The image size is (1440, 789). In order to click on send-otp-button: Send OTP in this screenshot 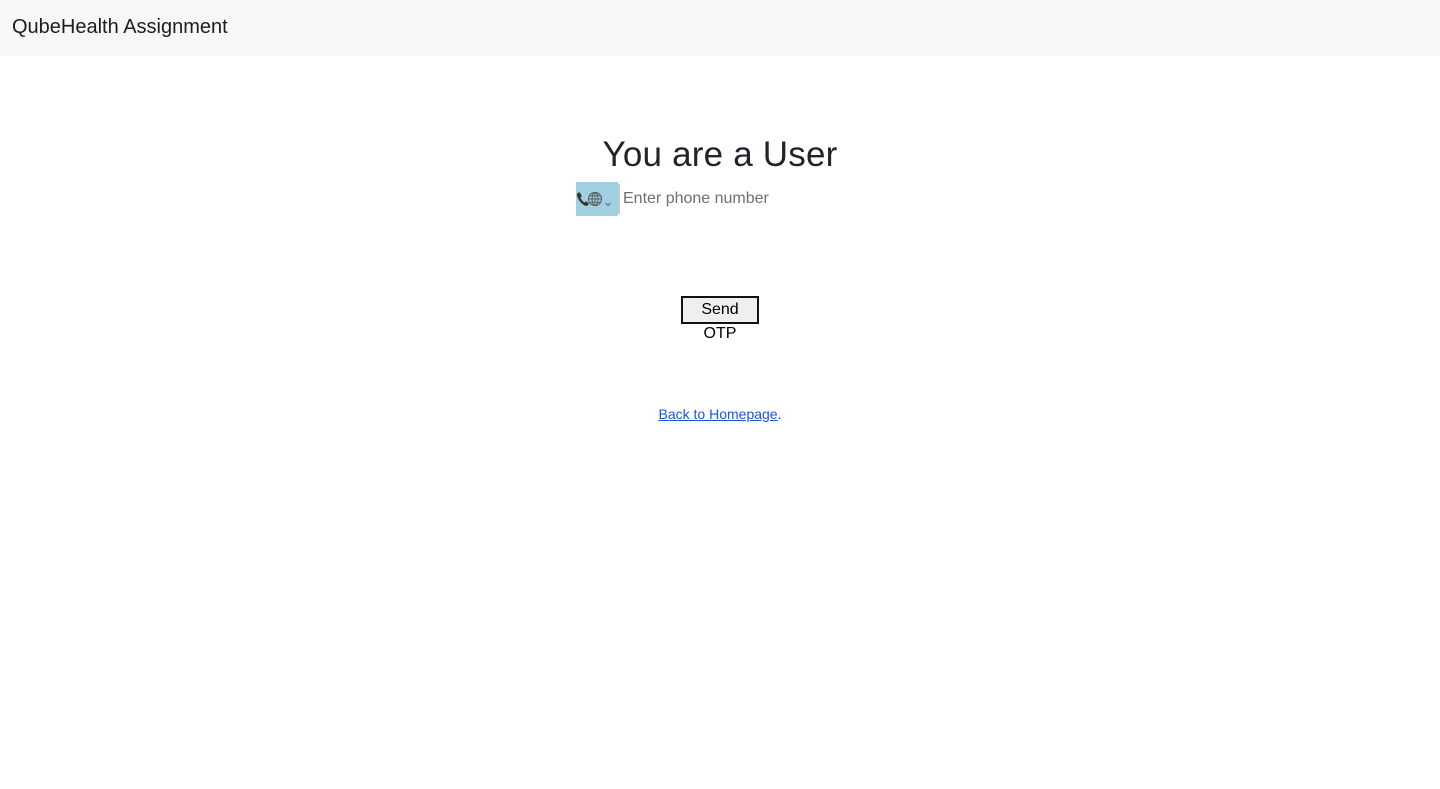, I will do `click(720, 319)`.